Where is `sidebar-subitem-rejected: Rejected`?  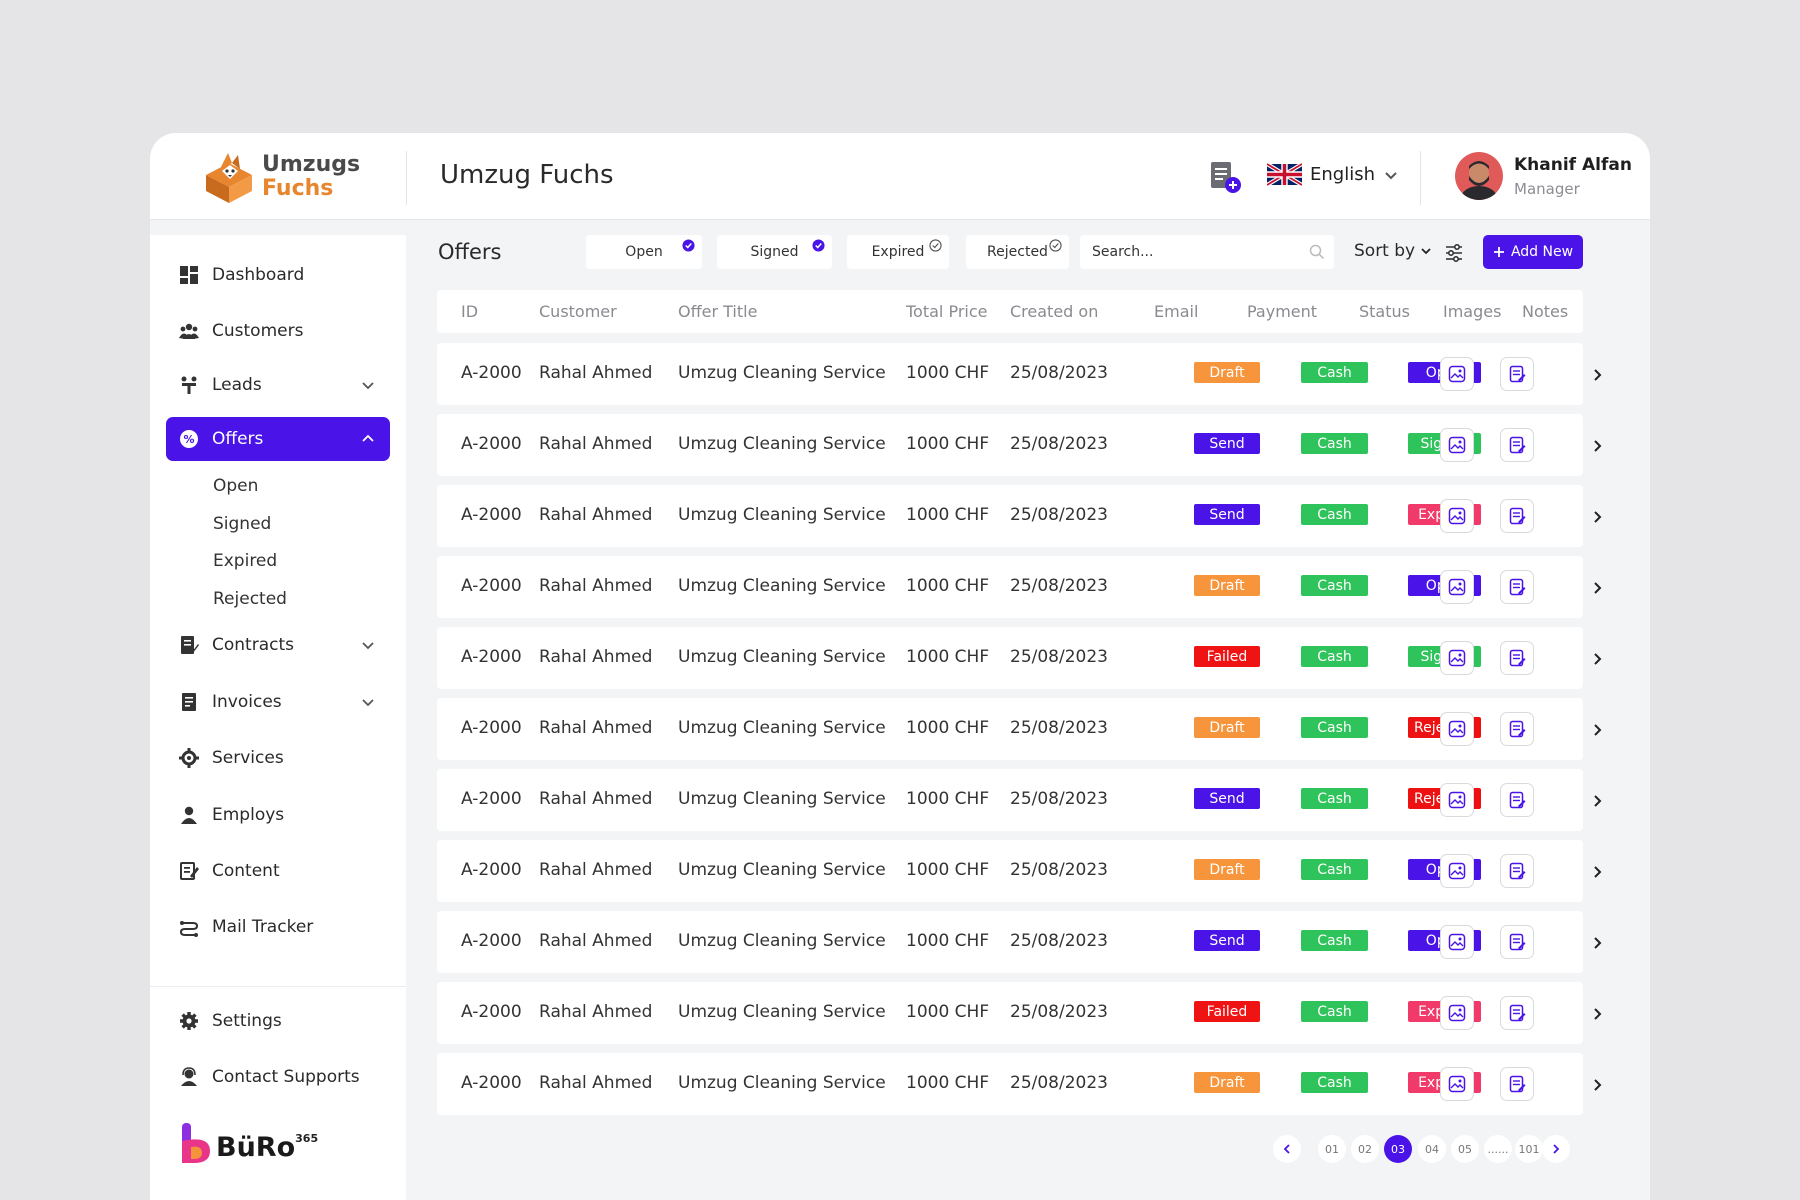
sidebar-subitem-rejected: Rejected is located at coordinates (250, 599).